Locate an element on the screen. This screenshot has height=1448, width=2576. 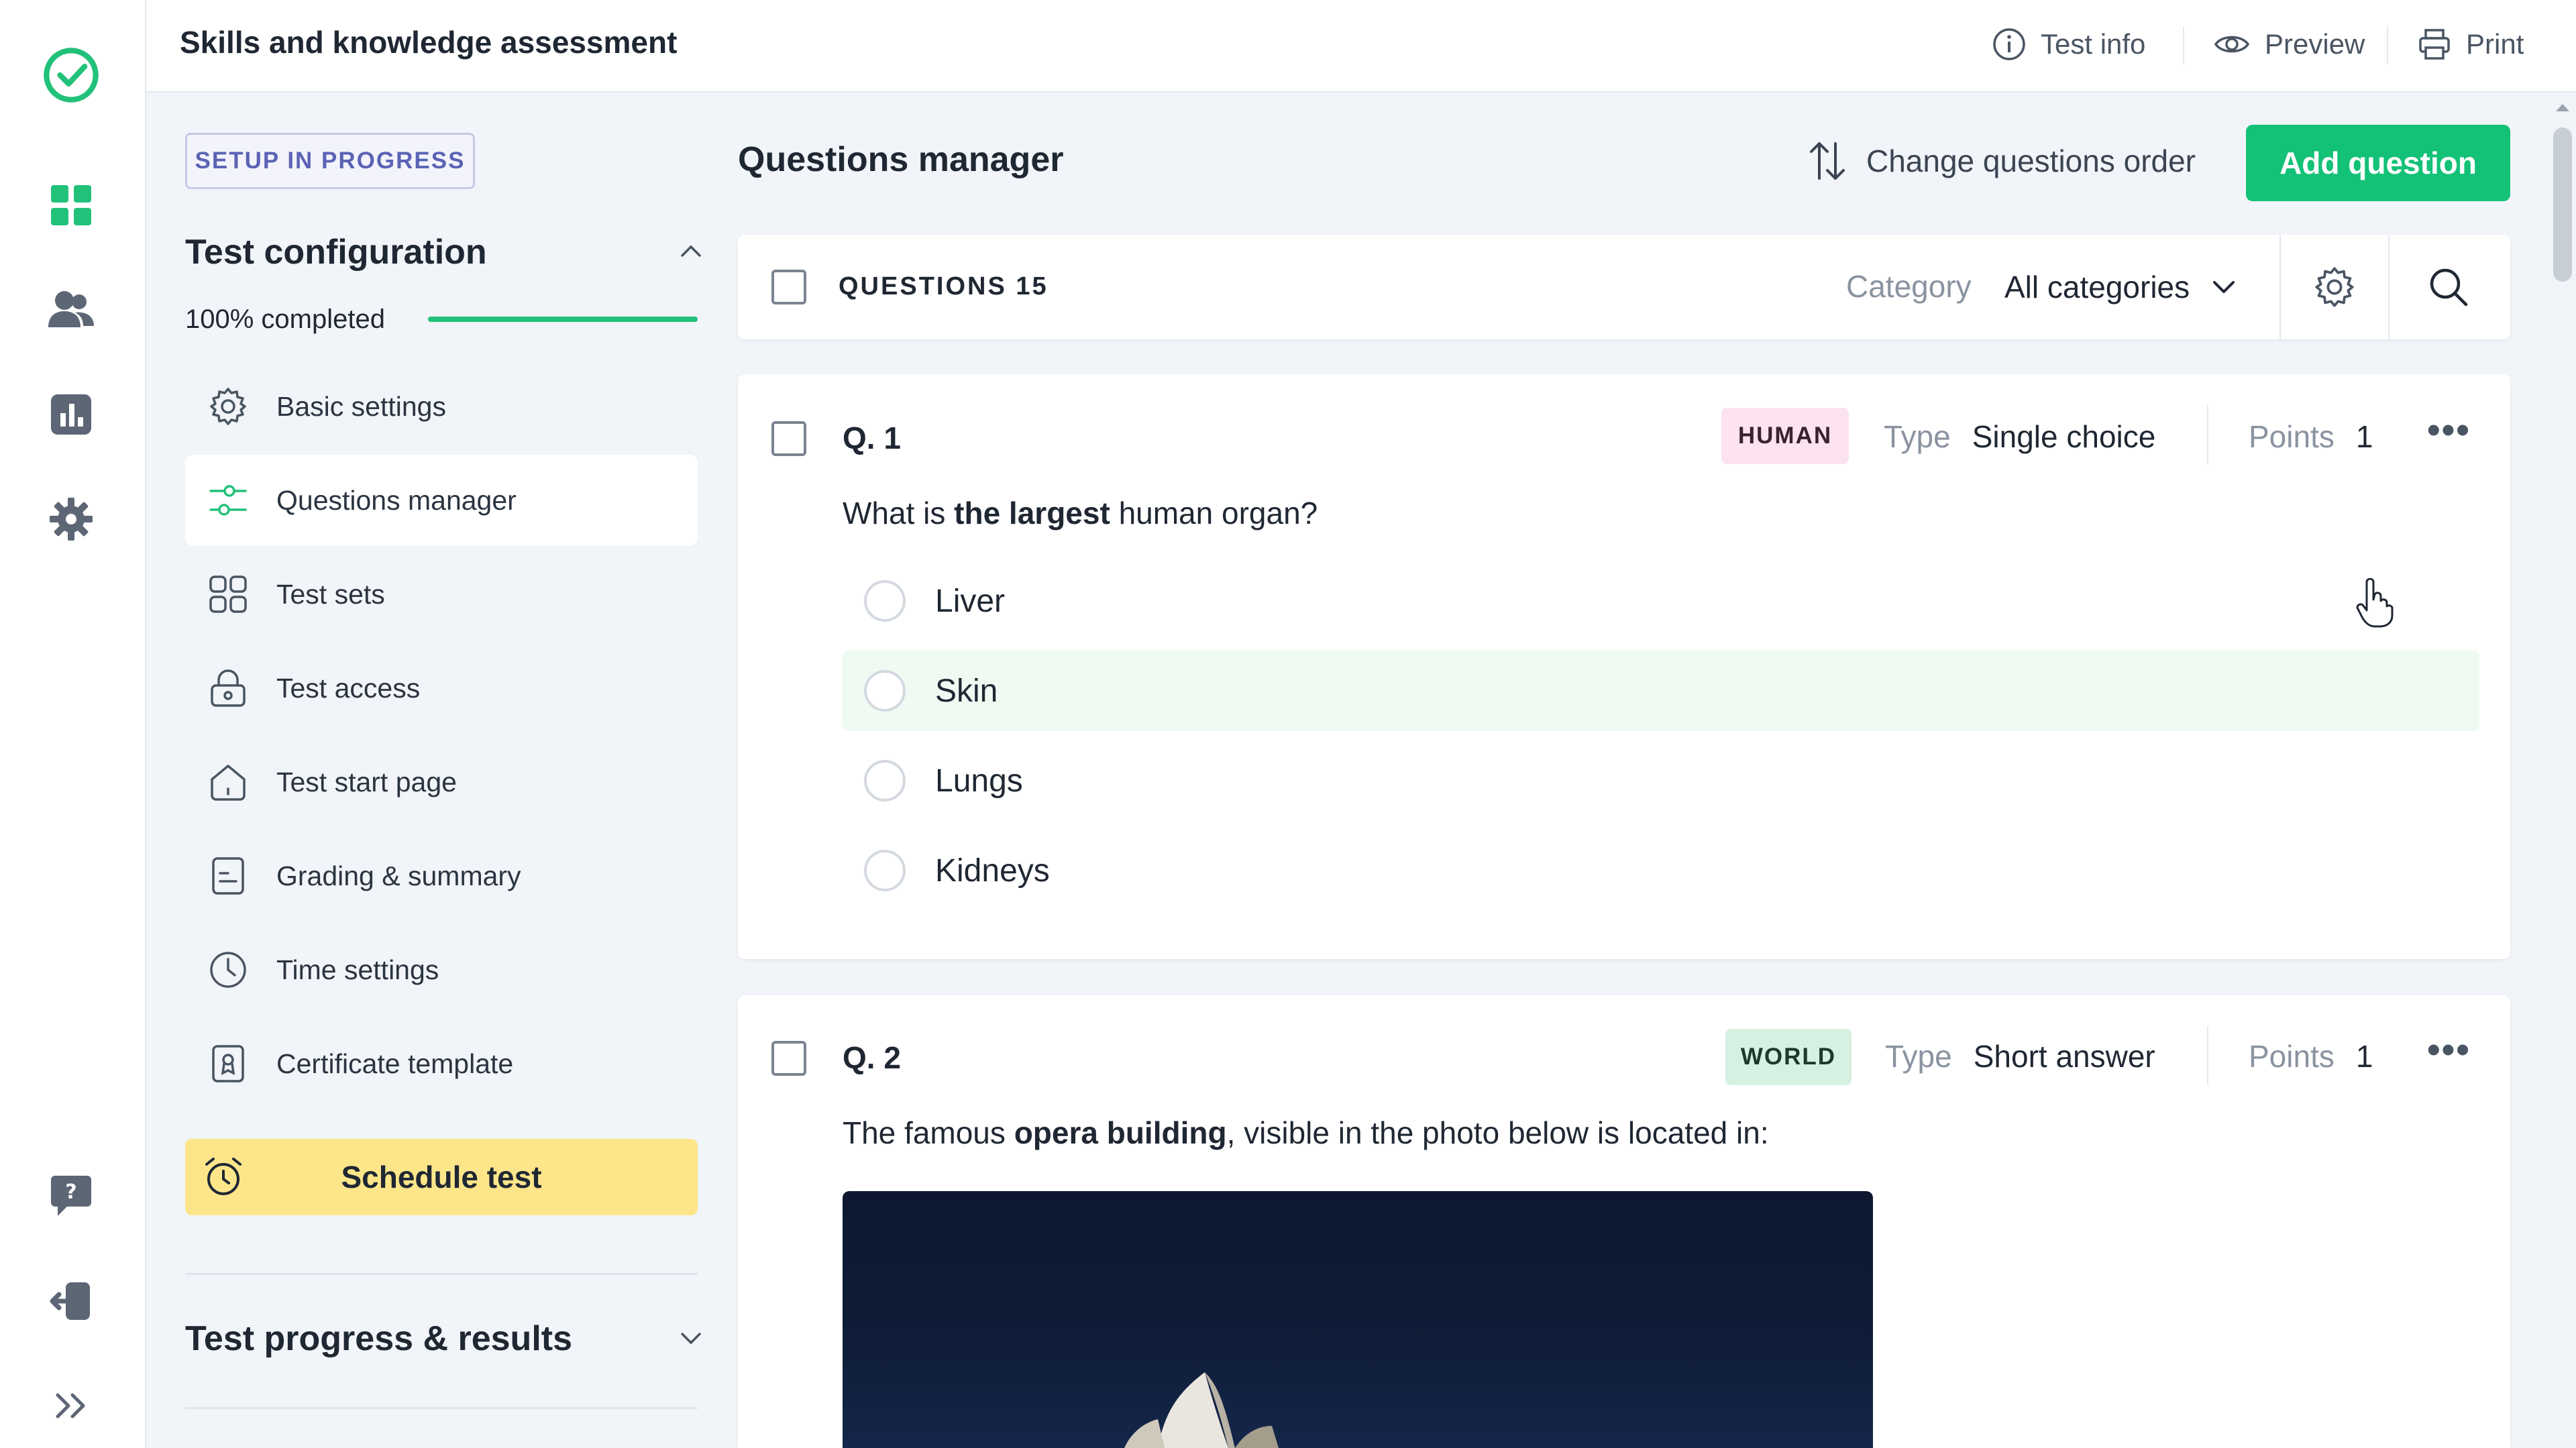
sidebar-item-label: Certificate template is located at coordinates (395, 1063).